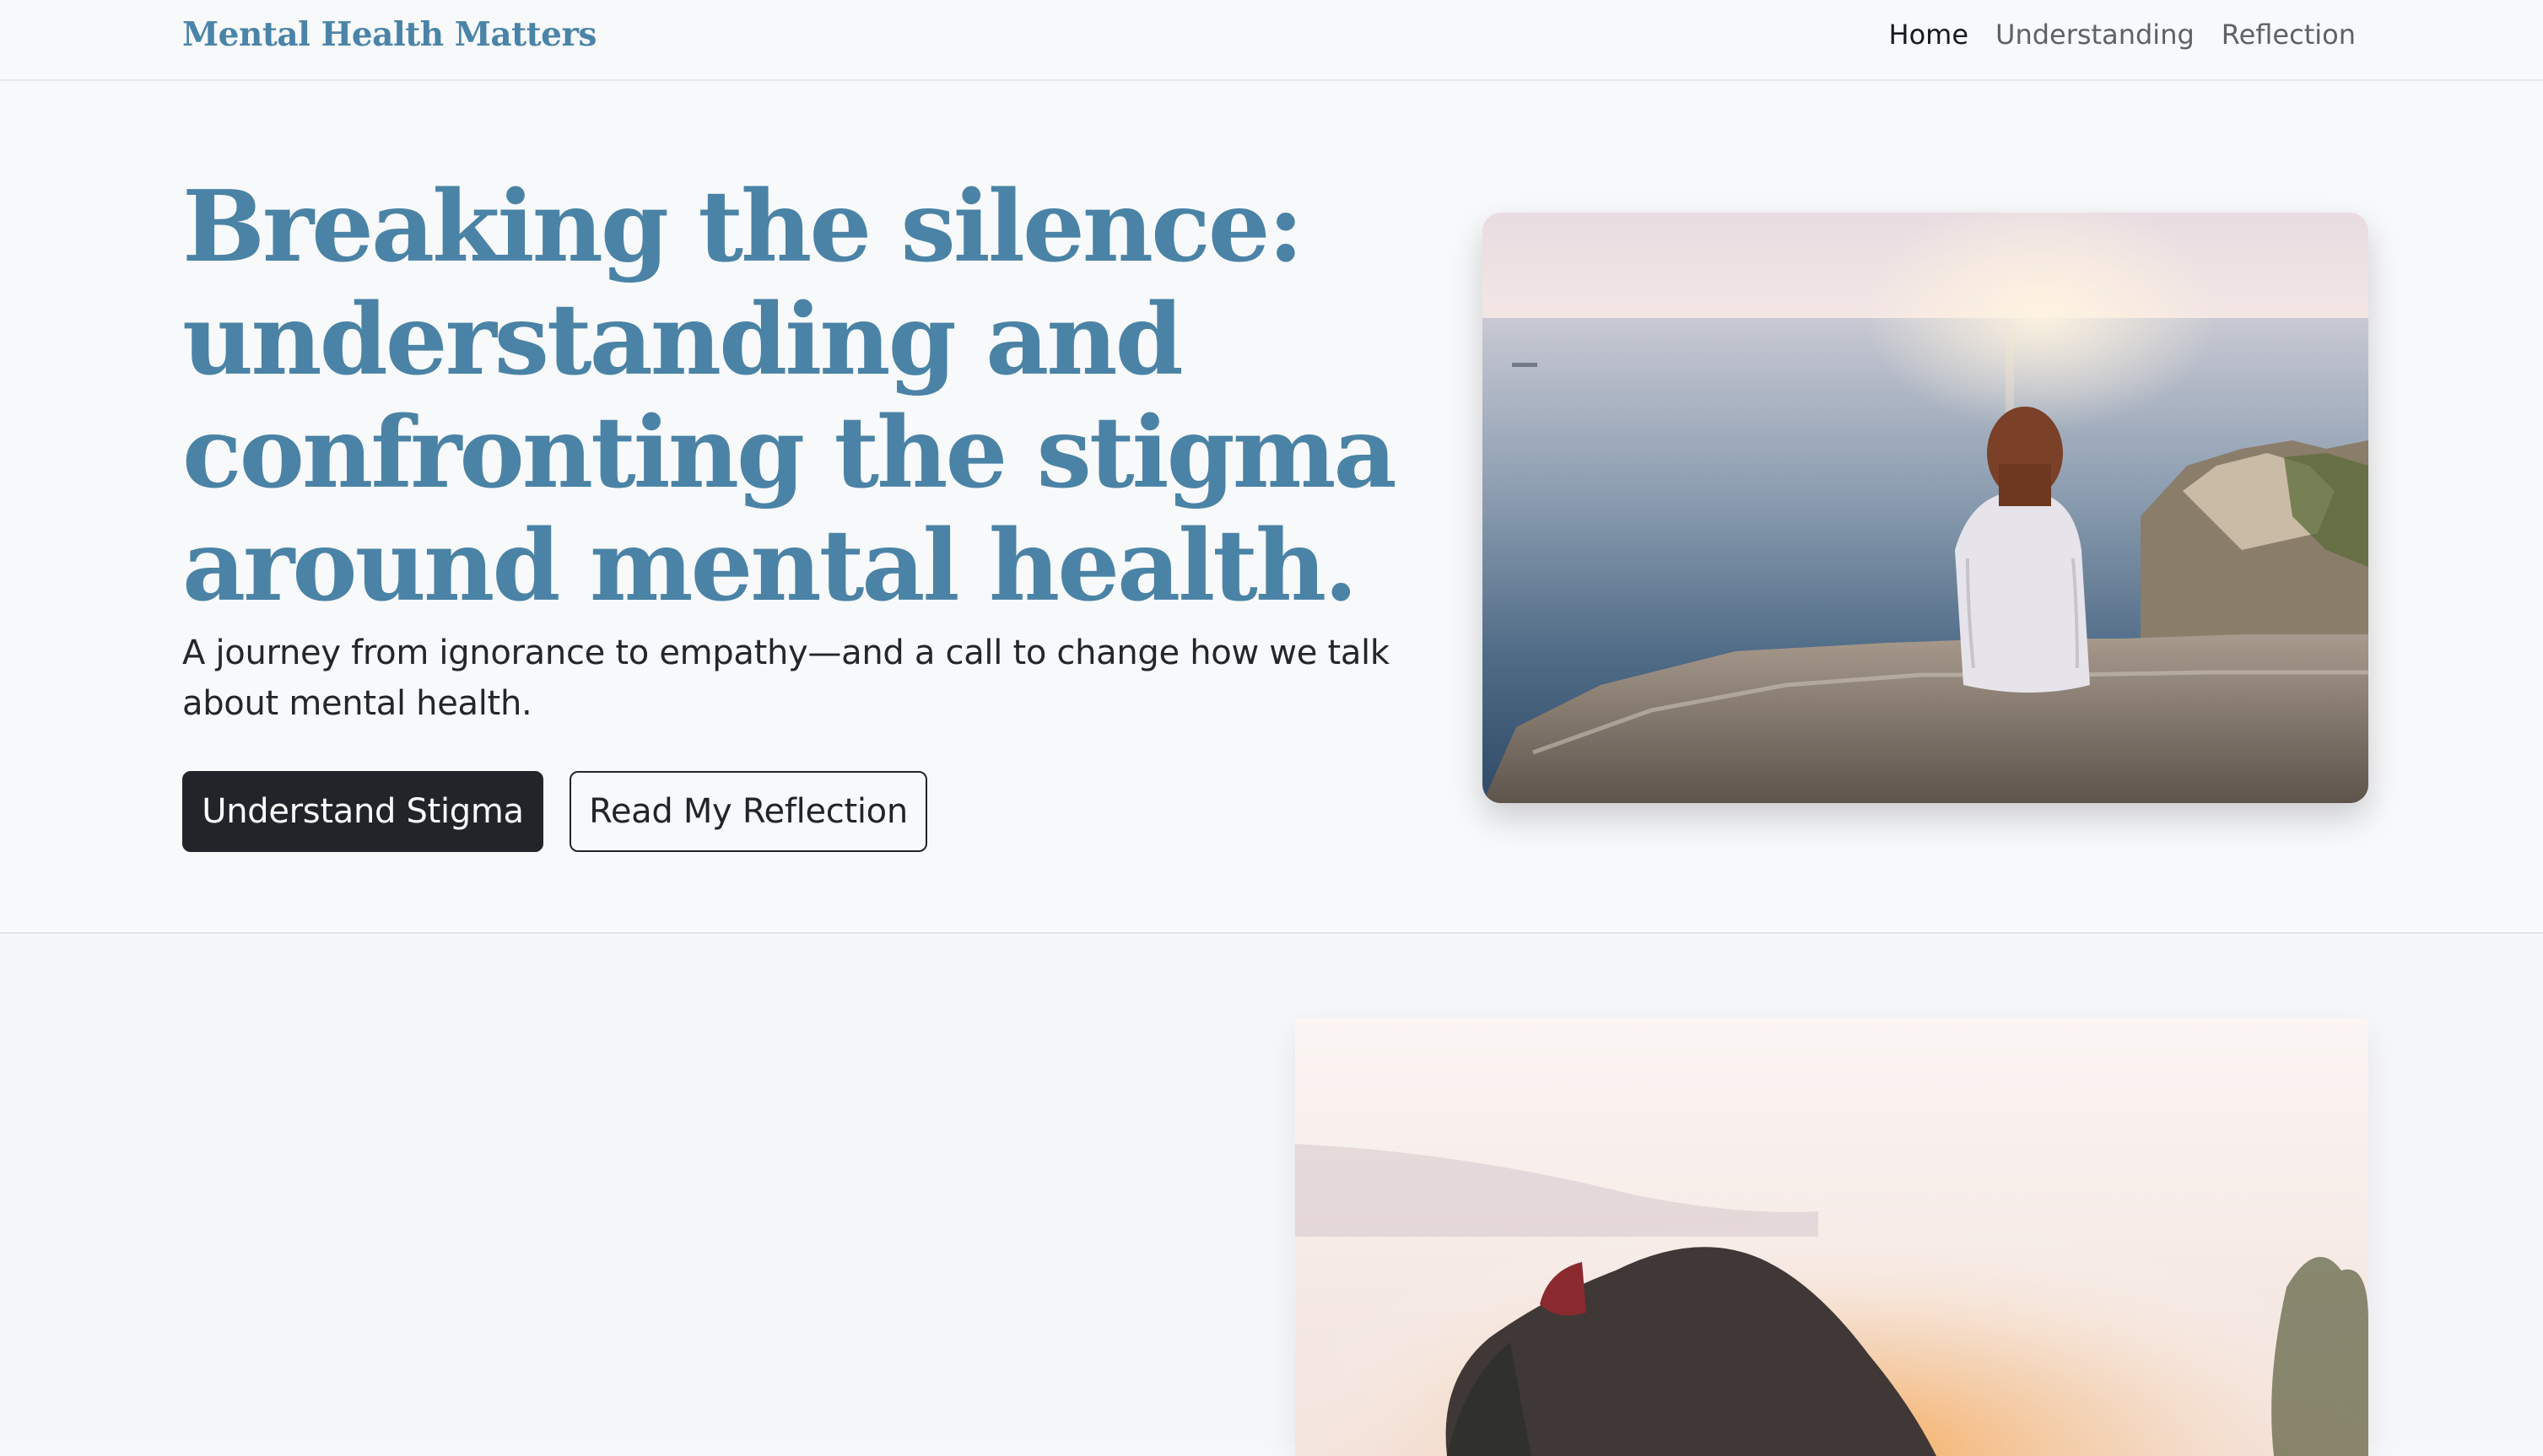 Image resolution: width=2543 pixels, height=1456 pixels. I want to click on nav-links: Home Understanding Reflection, so click(2122, 34).